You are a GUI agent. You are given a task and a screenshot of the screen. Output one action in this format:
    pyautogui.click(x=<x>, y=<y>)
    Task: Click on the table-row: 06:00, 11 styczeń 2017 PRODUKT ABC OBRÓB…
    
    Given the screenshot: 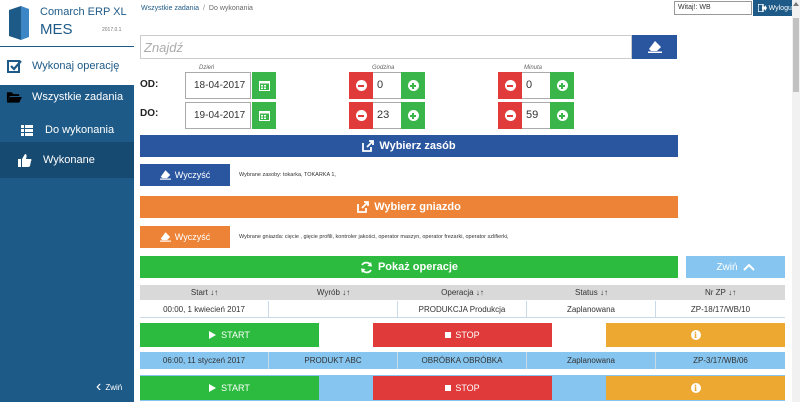 What is the action you would take?
    pyautogui.click(x=462, y=360)
    